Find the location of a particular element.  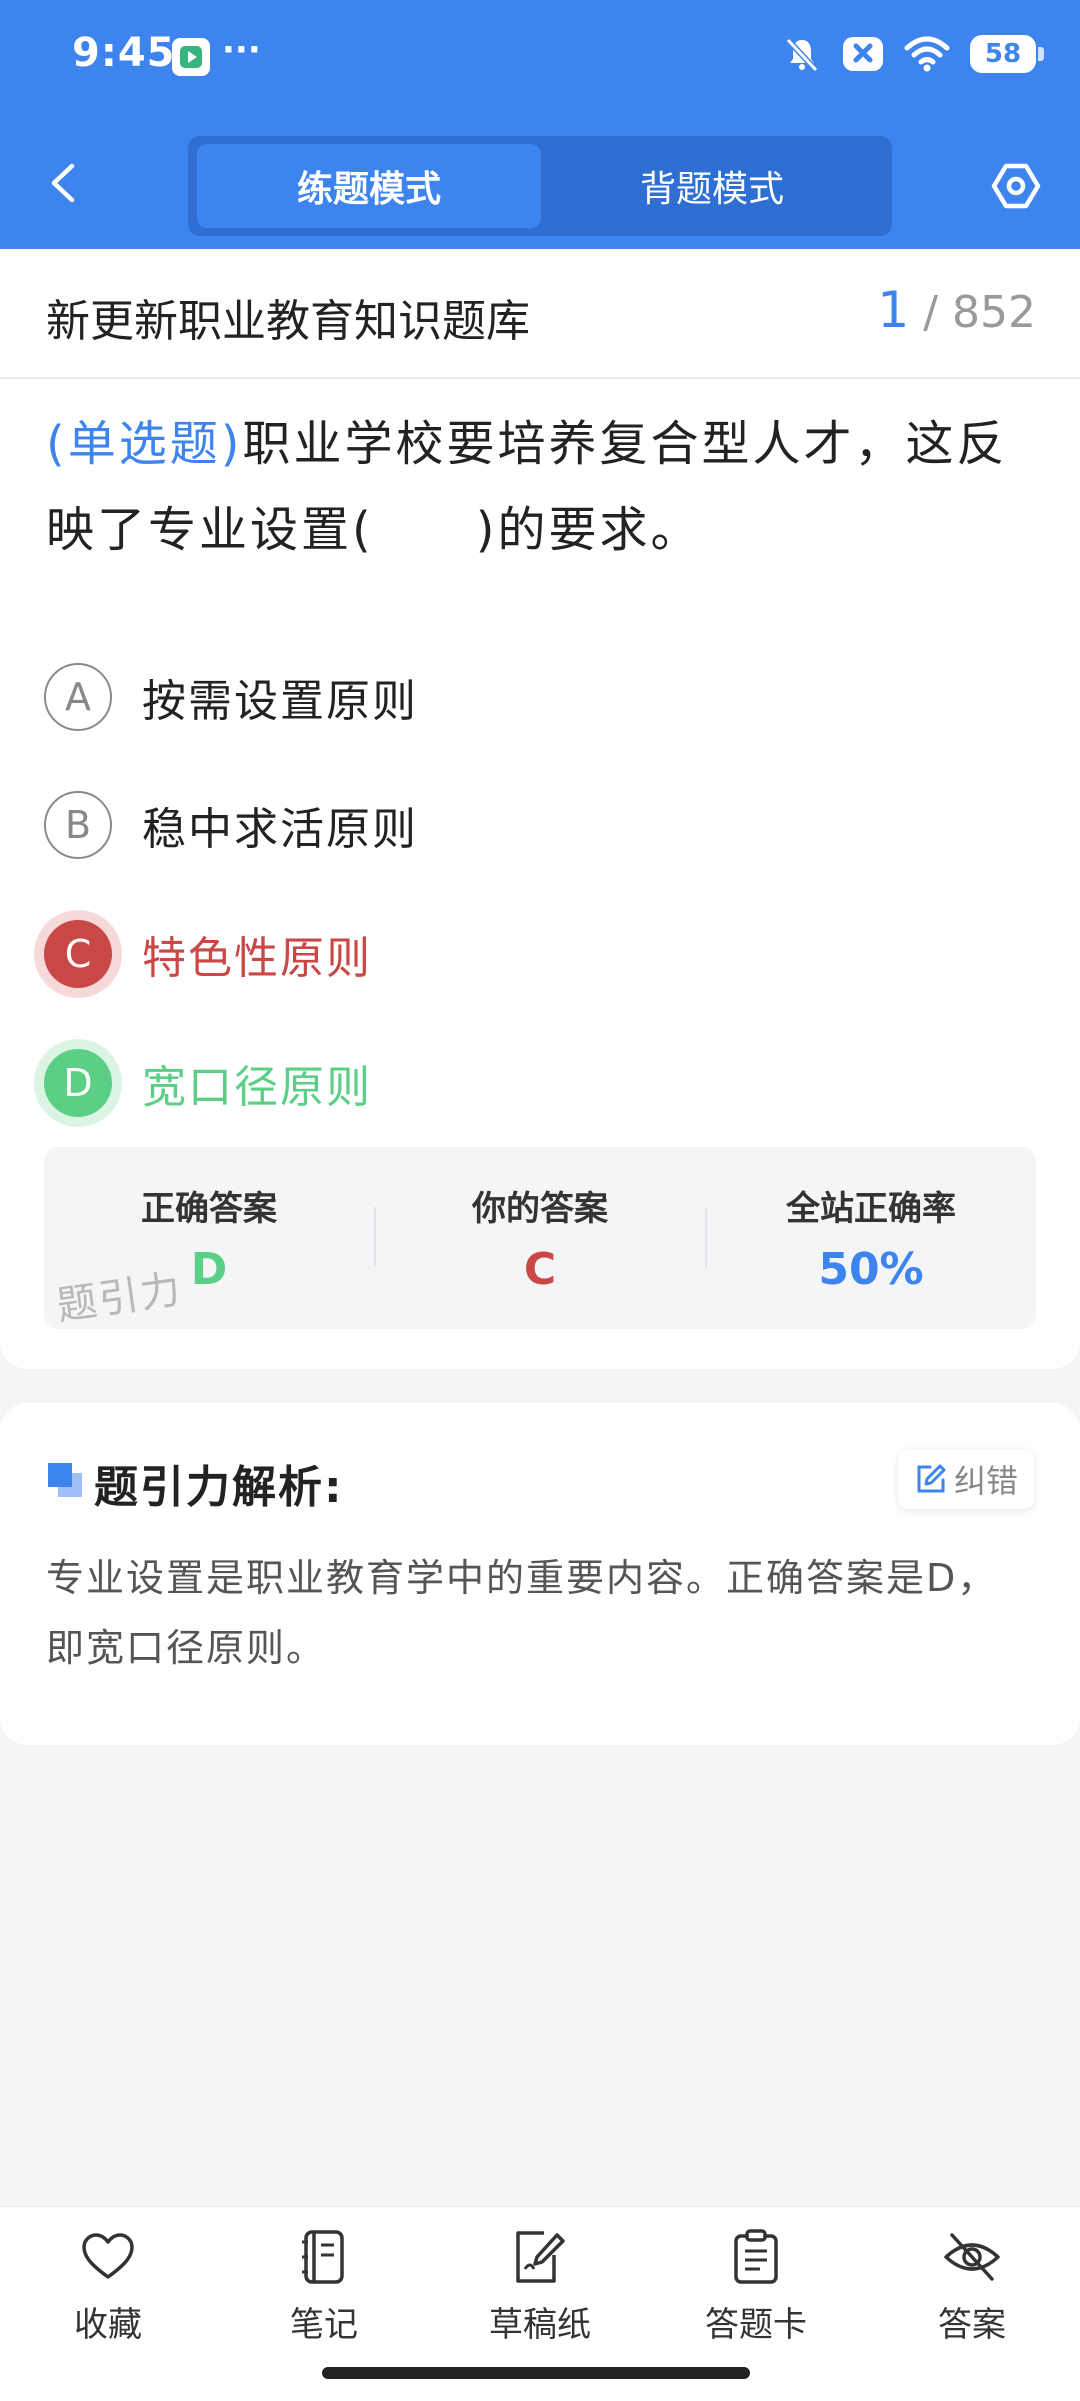

question-type: (单选题) is located at coordinates (144, 444).